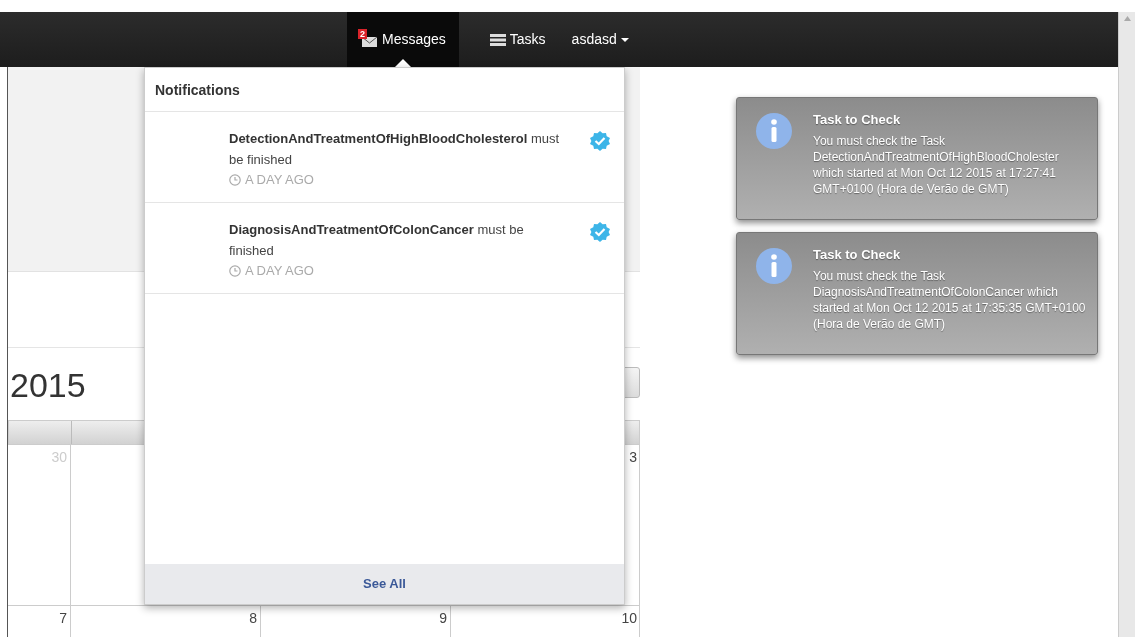  Describe the element at coordinates (384, 584) in the screenshot. I see `see-all-link: See All` at that location.